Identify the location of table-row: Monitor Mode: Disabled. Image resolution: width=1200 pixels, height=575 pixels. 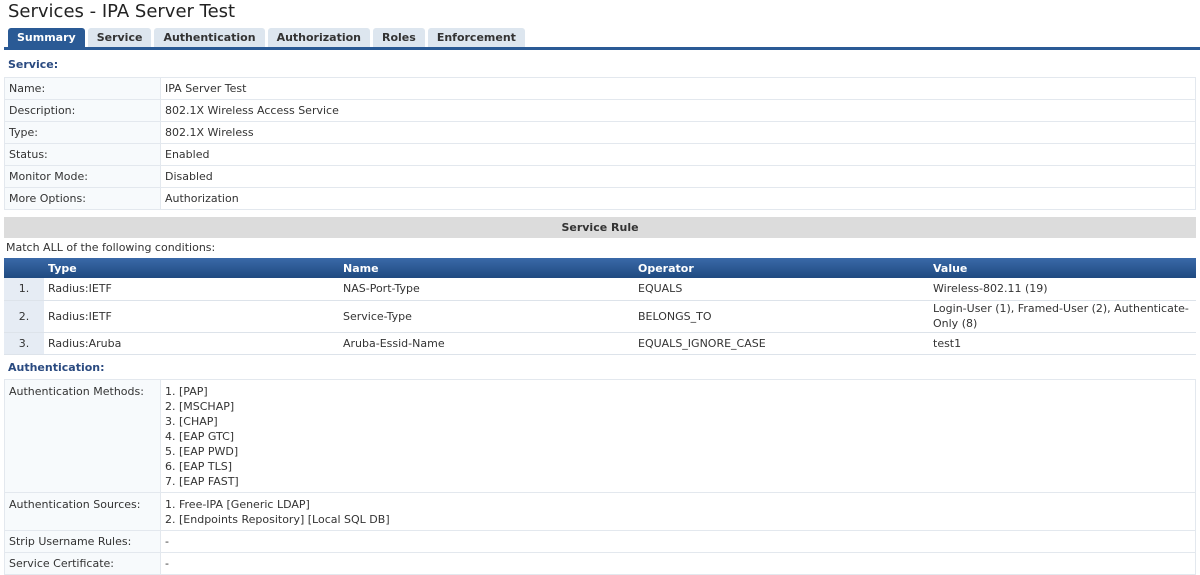
(600, 176).